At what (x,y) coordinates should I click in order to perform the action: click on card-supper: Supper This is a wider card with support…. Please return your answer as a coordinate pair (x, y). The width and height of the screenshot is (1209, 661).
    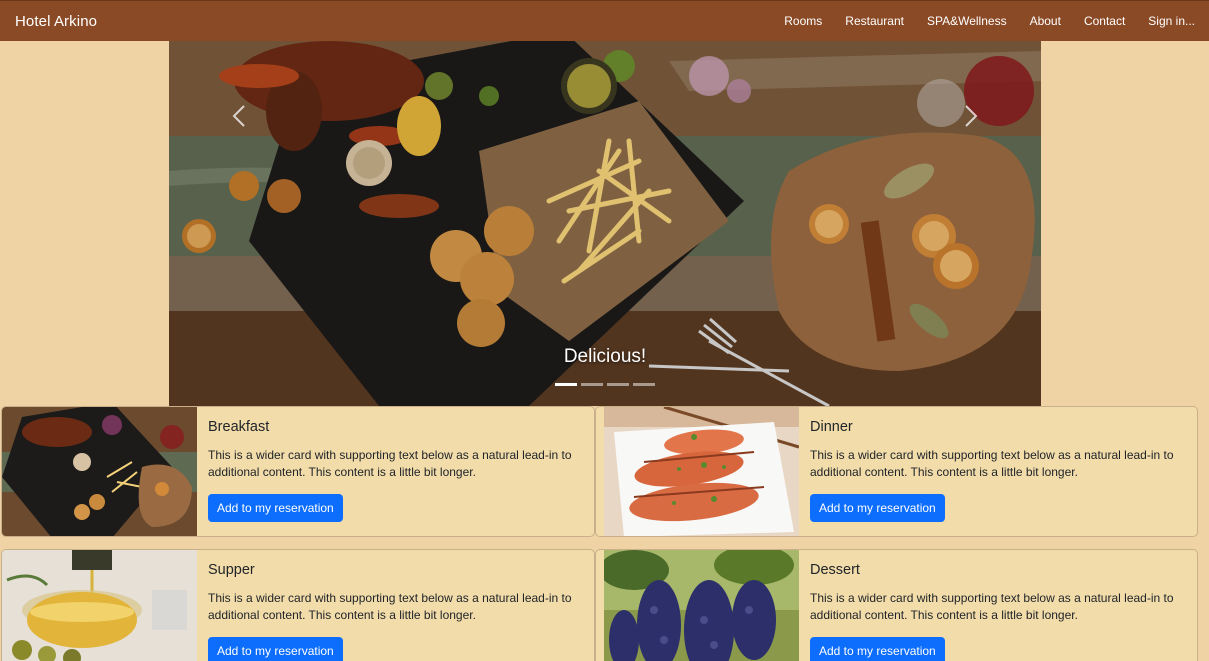
    Looking at the image, I should click on (298, 605).